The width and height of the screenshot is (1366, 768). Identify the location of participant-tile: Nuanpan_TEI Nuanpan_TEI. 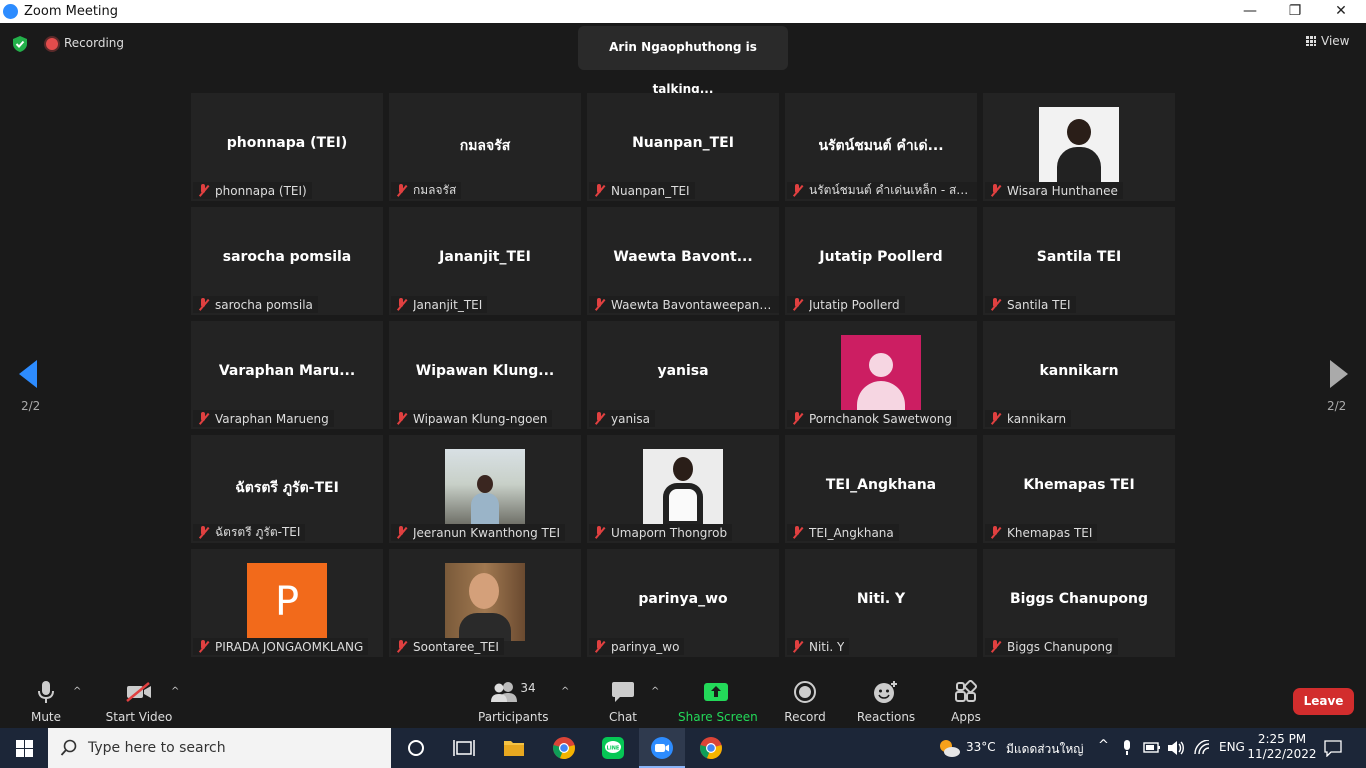
(683, 147).